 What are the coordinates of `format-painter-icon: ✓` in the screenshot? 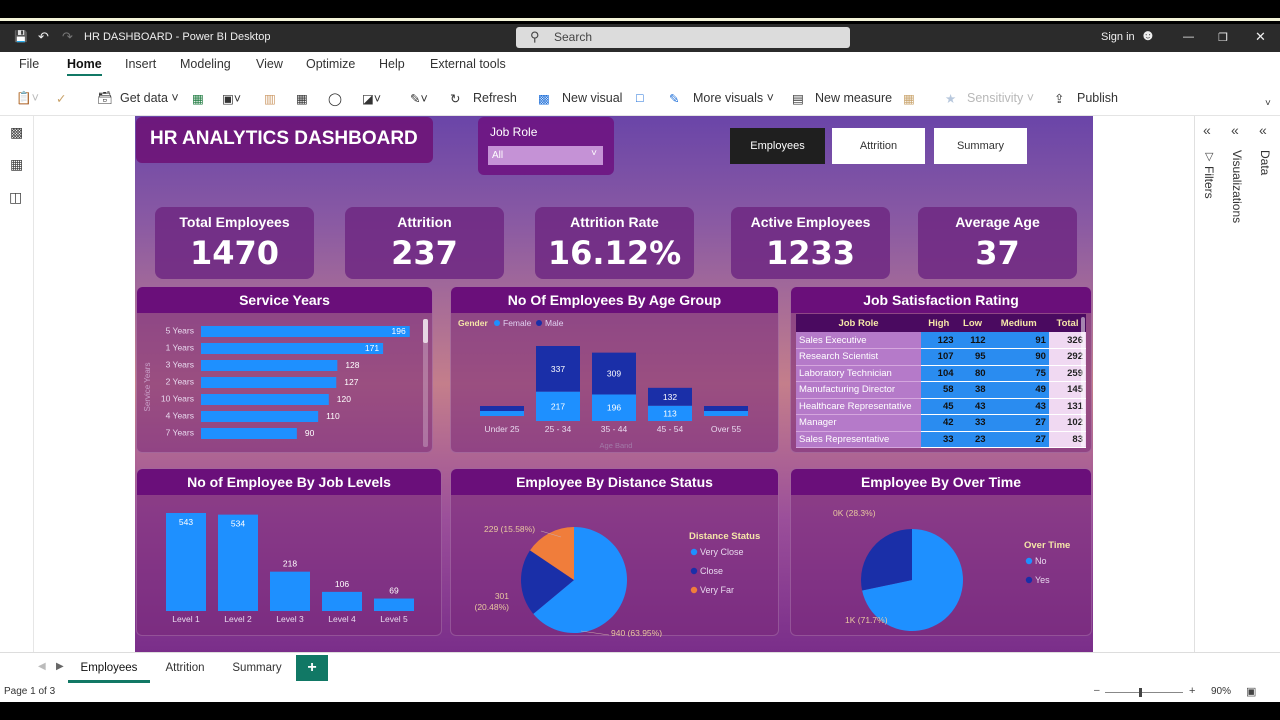 It's located at (61, 98).